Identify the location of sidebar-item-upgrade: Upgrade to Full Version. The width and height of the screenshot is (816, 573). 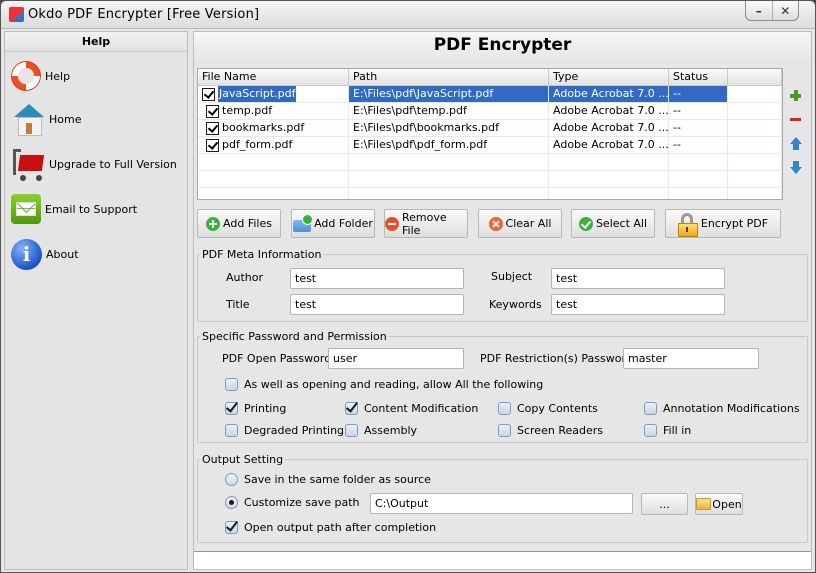
(94, 164).